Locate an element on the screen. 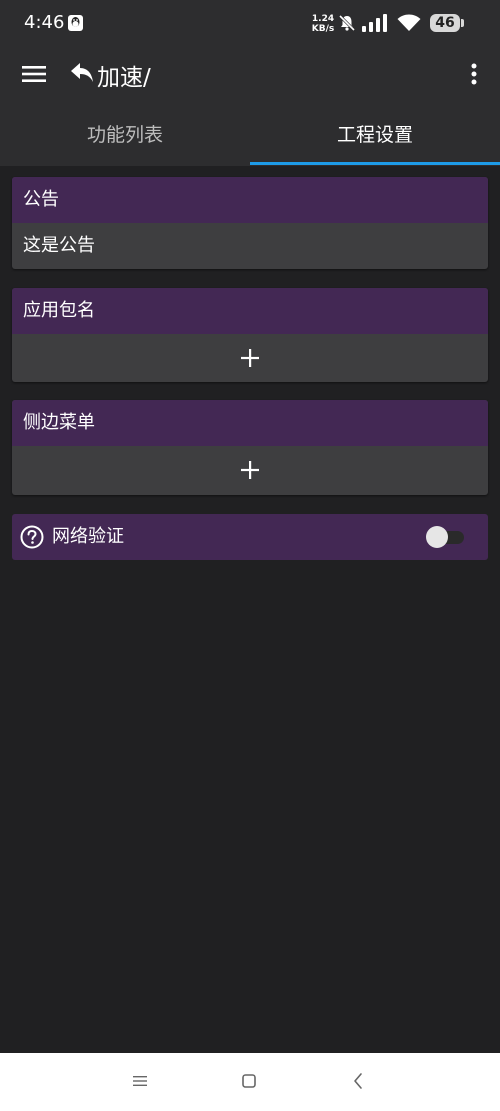 The width and height of the screenshot is (500, 1111). package-name-card: 应用包名 is located at coordinates (250, 335).